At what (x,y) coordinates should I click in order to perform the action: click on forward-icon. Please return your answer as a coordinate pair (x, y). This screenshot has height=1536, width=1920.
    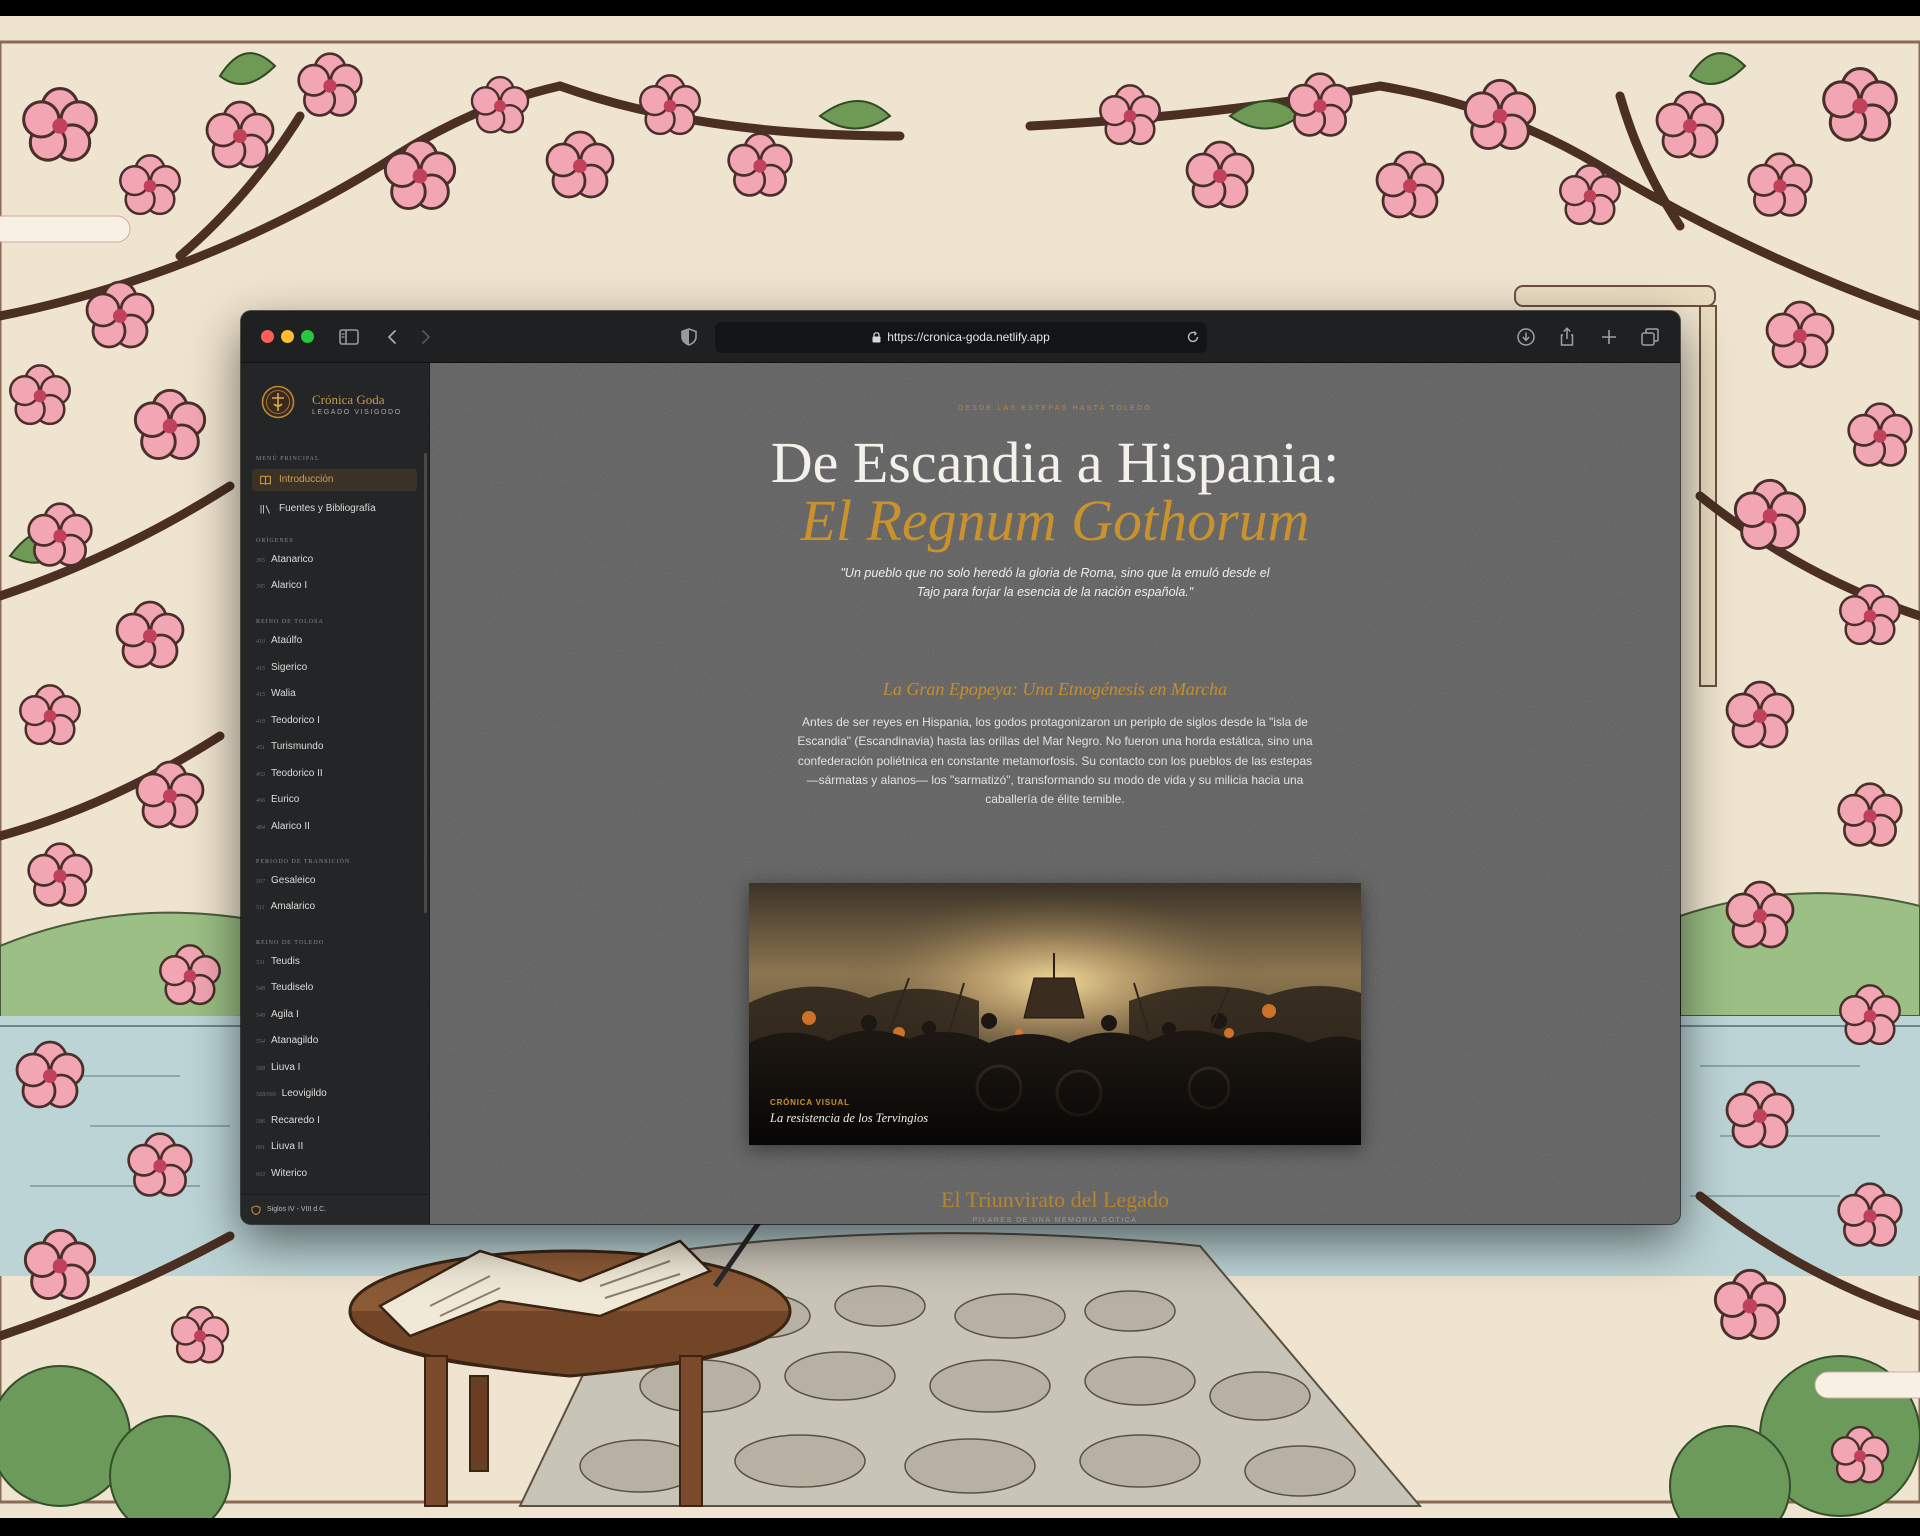
    Looking at the image, I should click on (425, 337).